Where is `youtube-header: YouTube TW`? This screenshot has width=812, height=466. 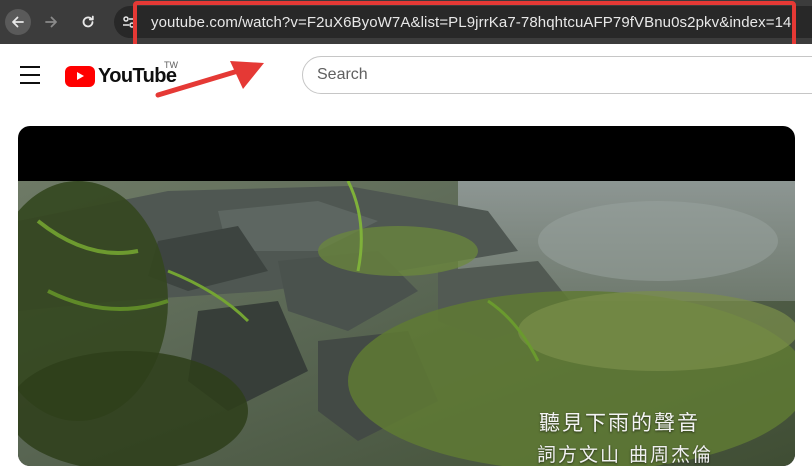
youtube-header: YouTube TW is located at coordinates (406, 75).